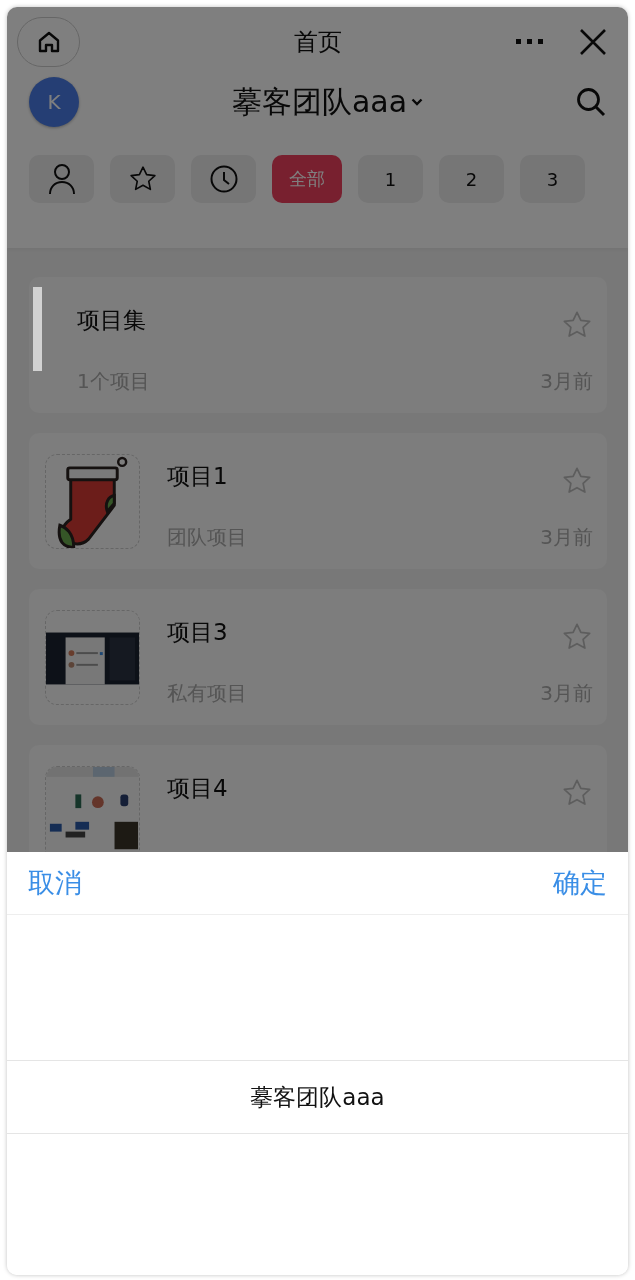 The height and width of the screenshot is (1280, 635). I want to click on filter-tab: 1, so click(390, 179).